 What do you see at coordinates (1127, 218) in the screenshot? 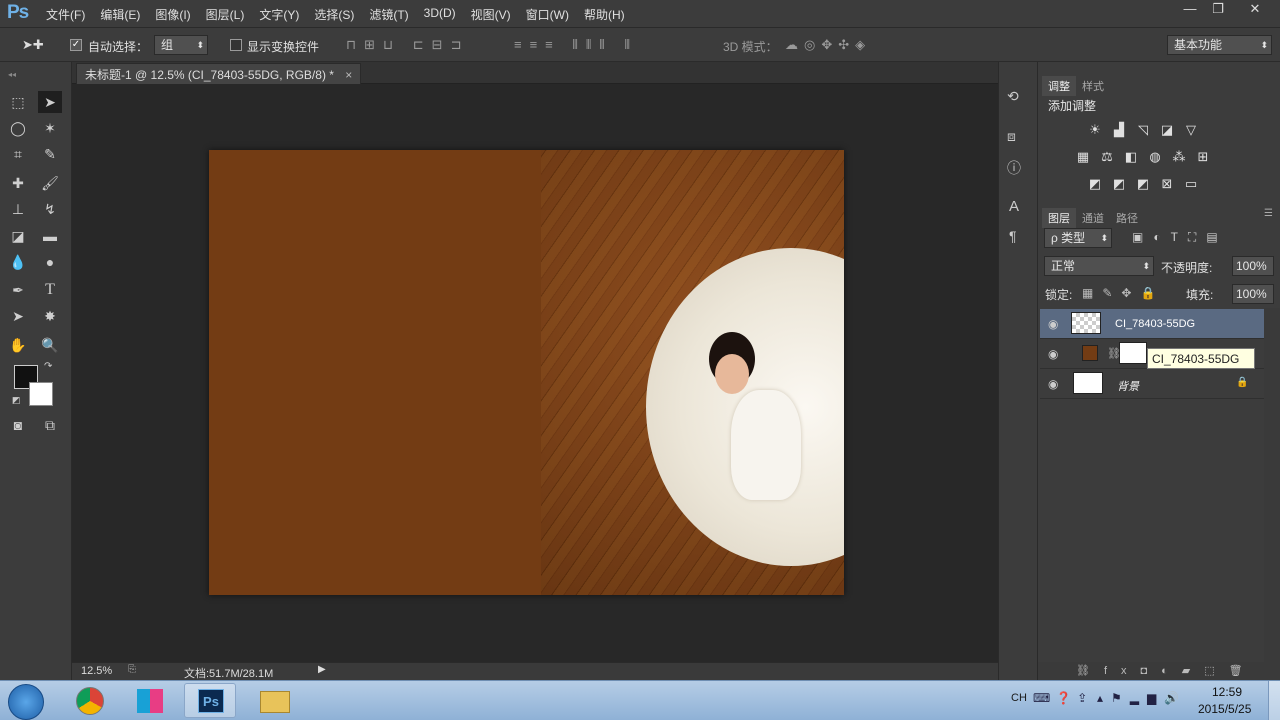
I see `tab-paths: 路径` at bounding box center [1127, 218].